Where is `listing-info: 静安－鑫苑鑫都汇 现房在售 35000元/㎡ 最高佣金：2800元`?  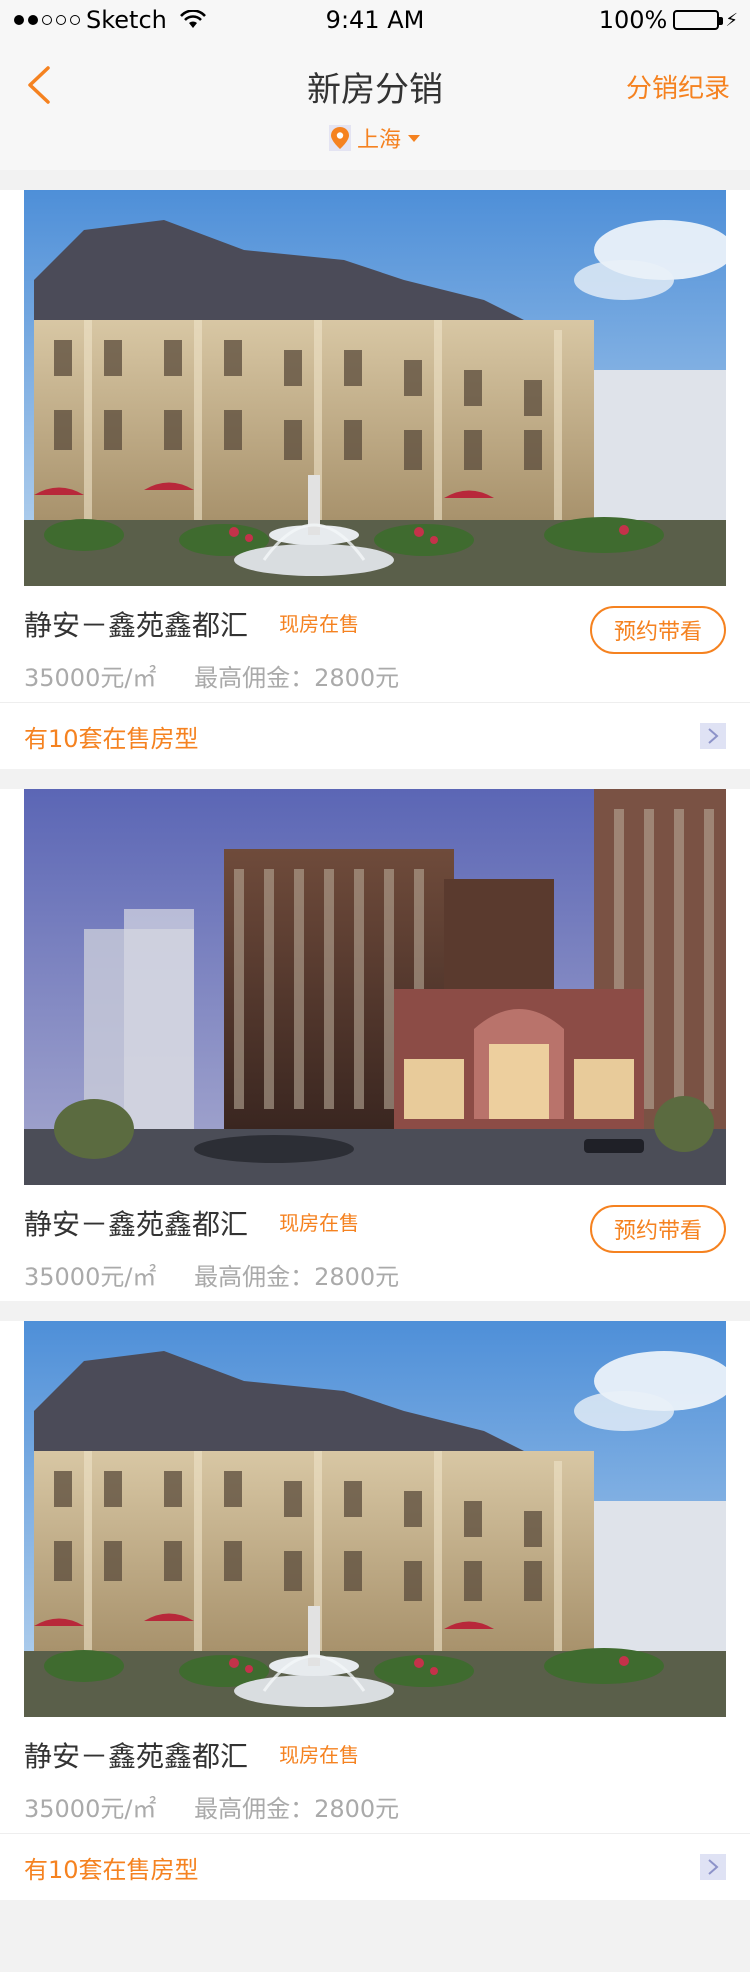
listing-info: 静安－鑫苑鑫都汇 现房在售 35000元/㎡ 最高佣金：2800元 is located at coordinates (375, 1775).